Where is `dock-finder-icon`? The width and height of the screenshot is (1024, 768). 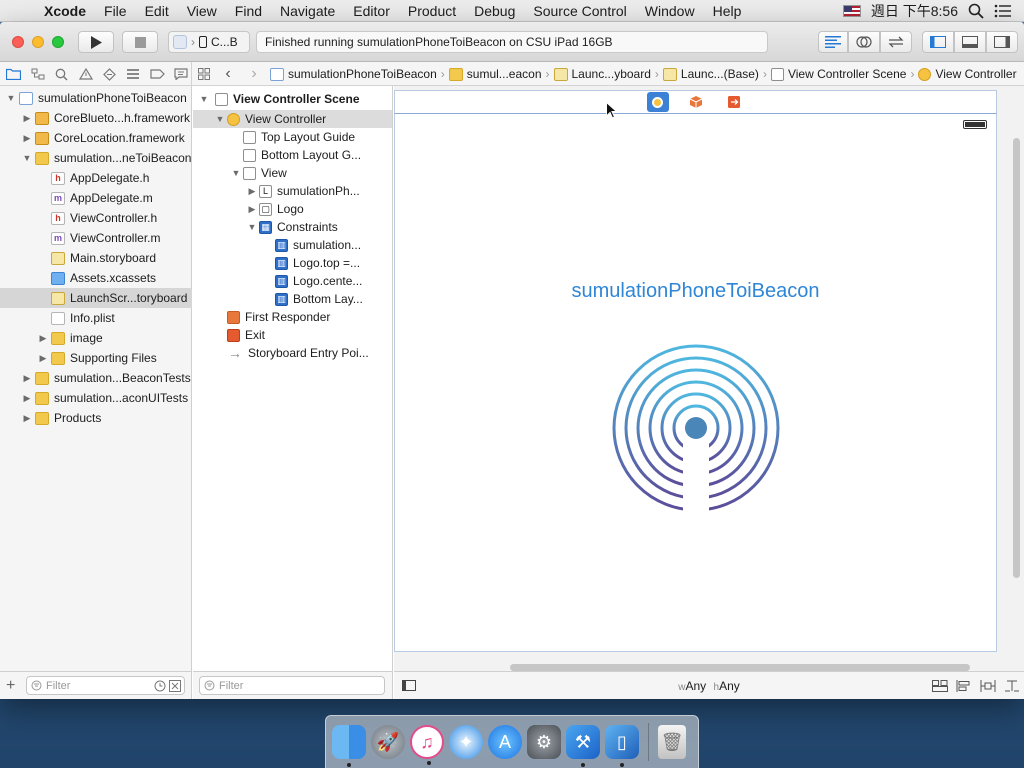 dock-finder-icon is located at coordinates (349, 746).